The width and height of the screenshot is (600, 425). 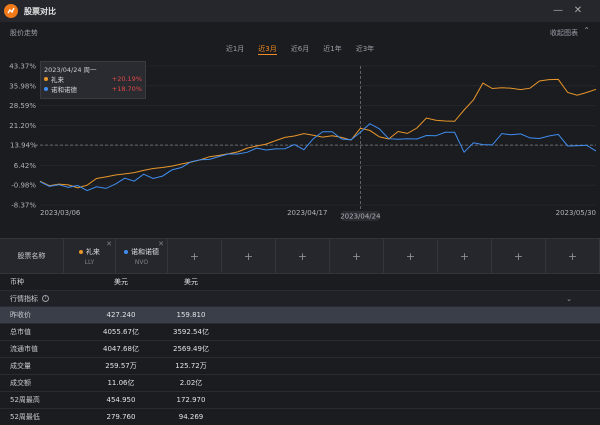 I want to click on y-tick-label: 28.59%, so click(x=22, y=106).